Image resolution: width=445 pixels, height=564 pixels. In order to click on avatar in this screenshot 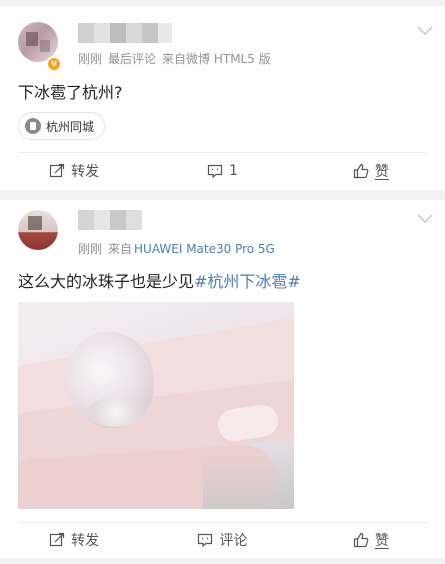, I will do `click(38, 230)`.